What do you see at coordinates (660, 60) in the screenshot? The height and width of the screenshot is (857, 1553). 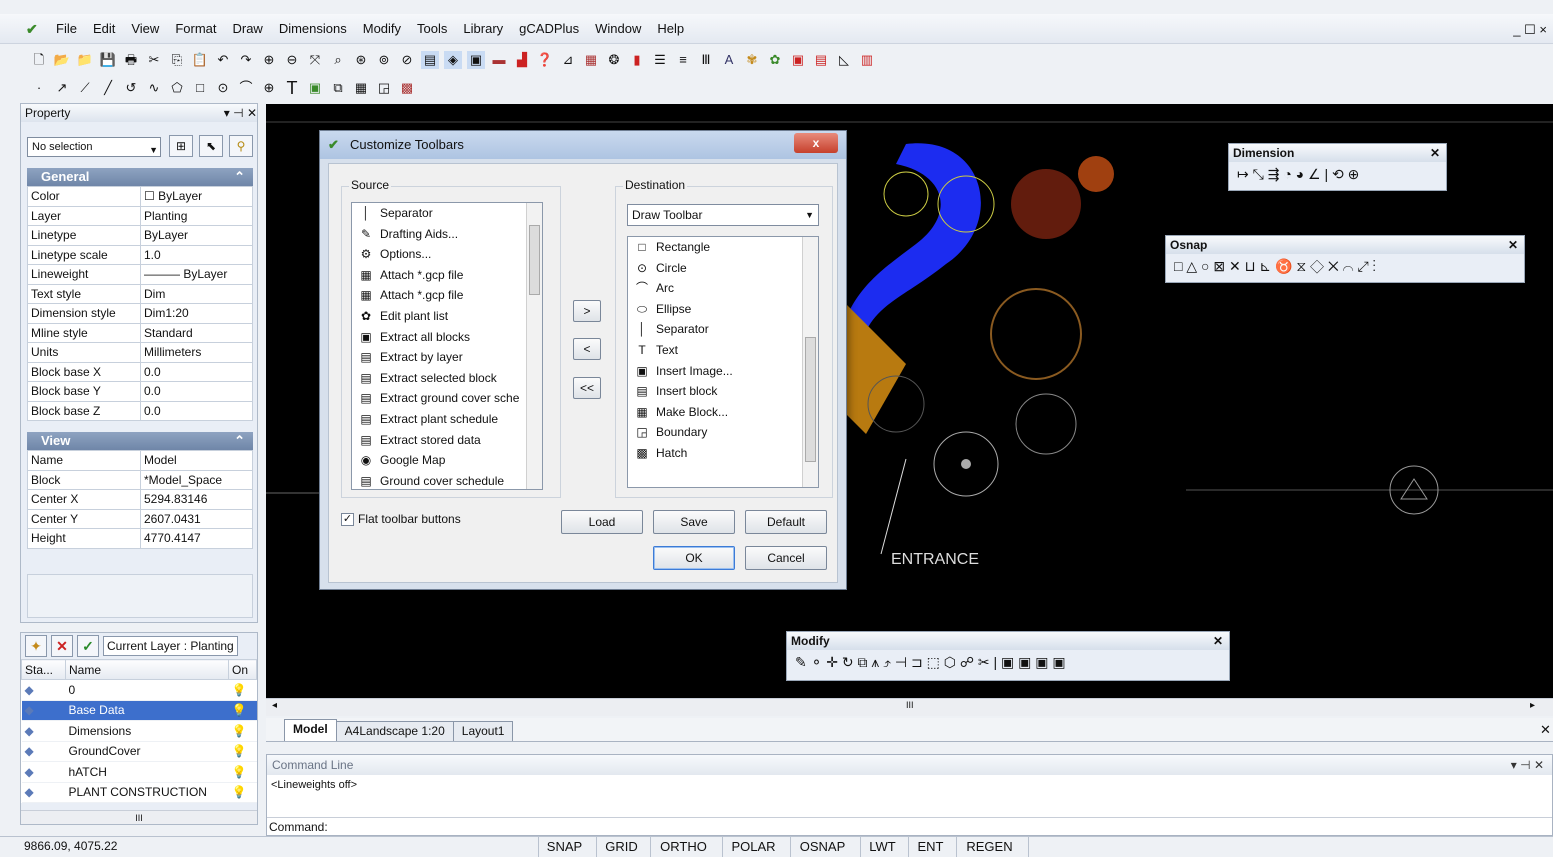 I see `list-icon: ☰` at bounding box center [660, 60].